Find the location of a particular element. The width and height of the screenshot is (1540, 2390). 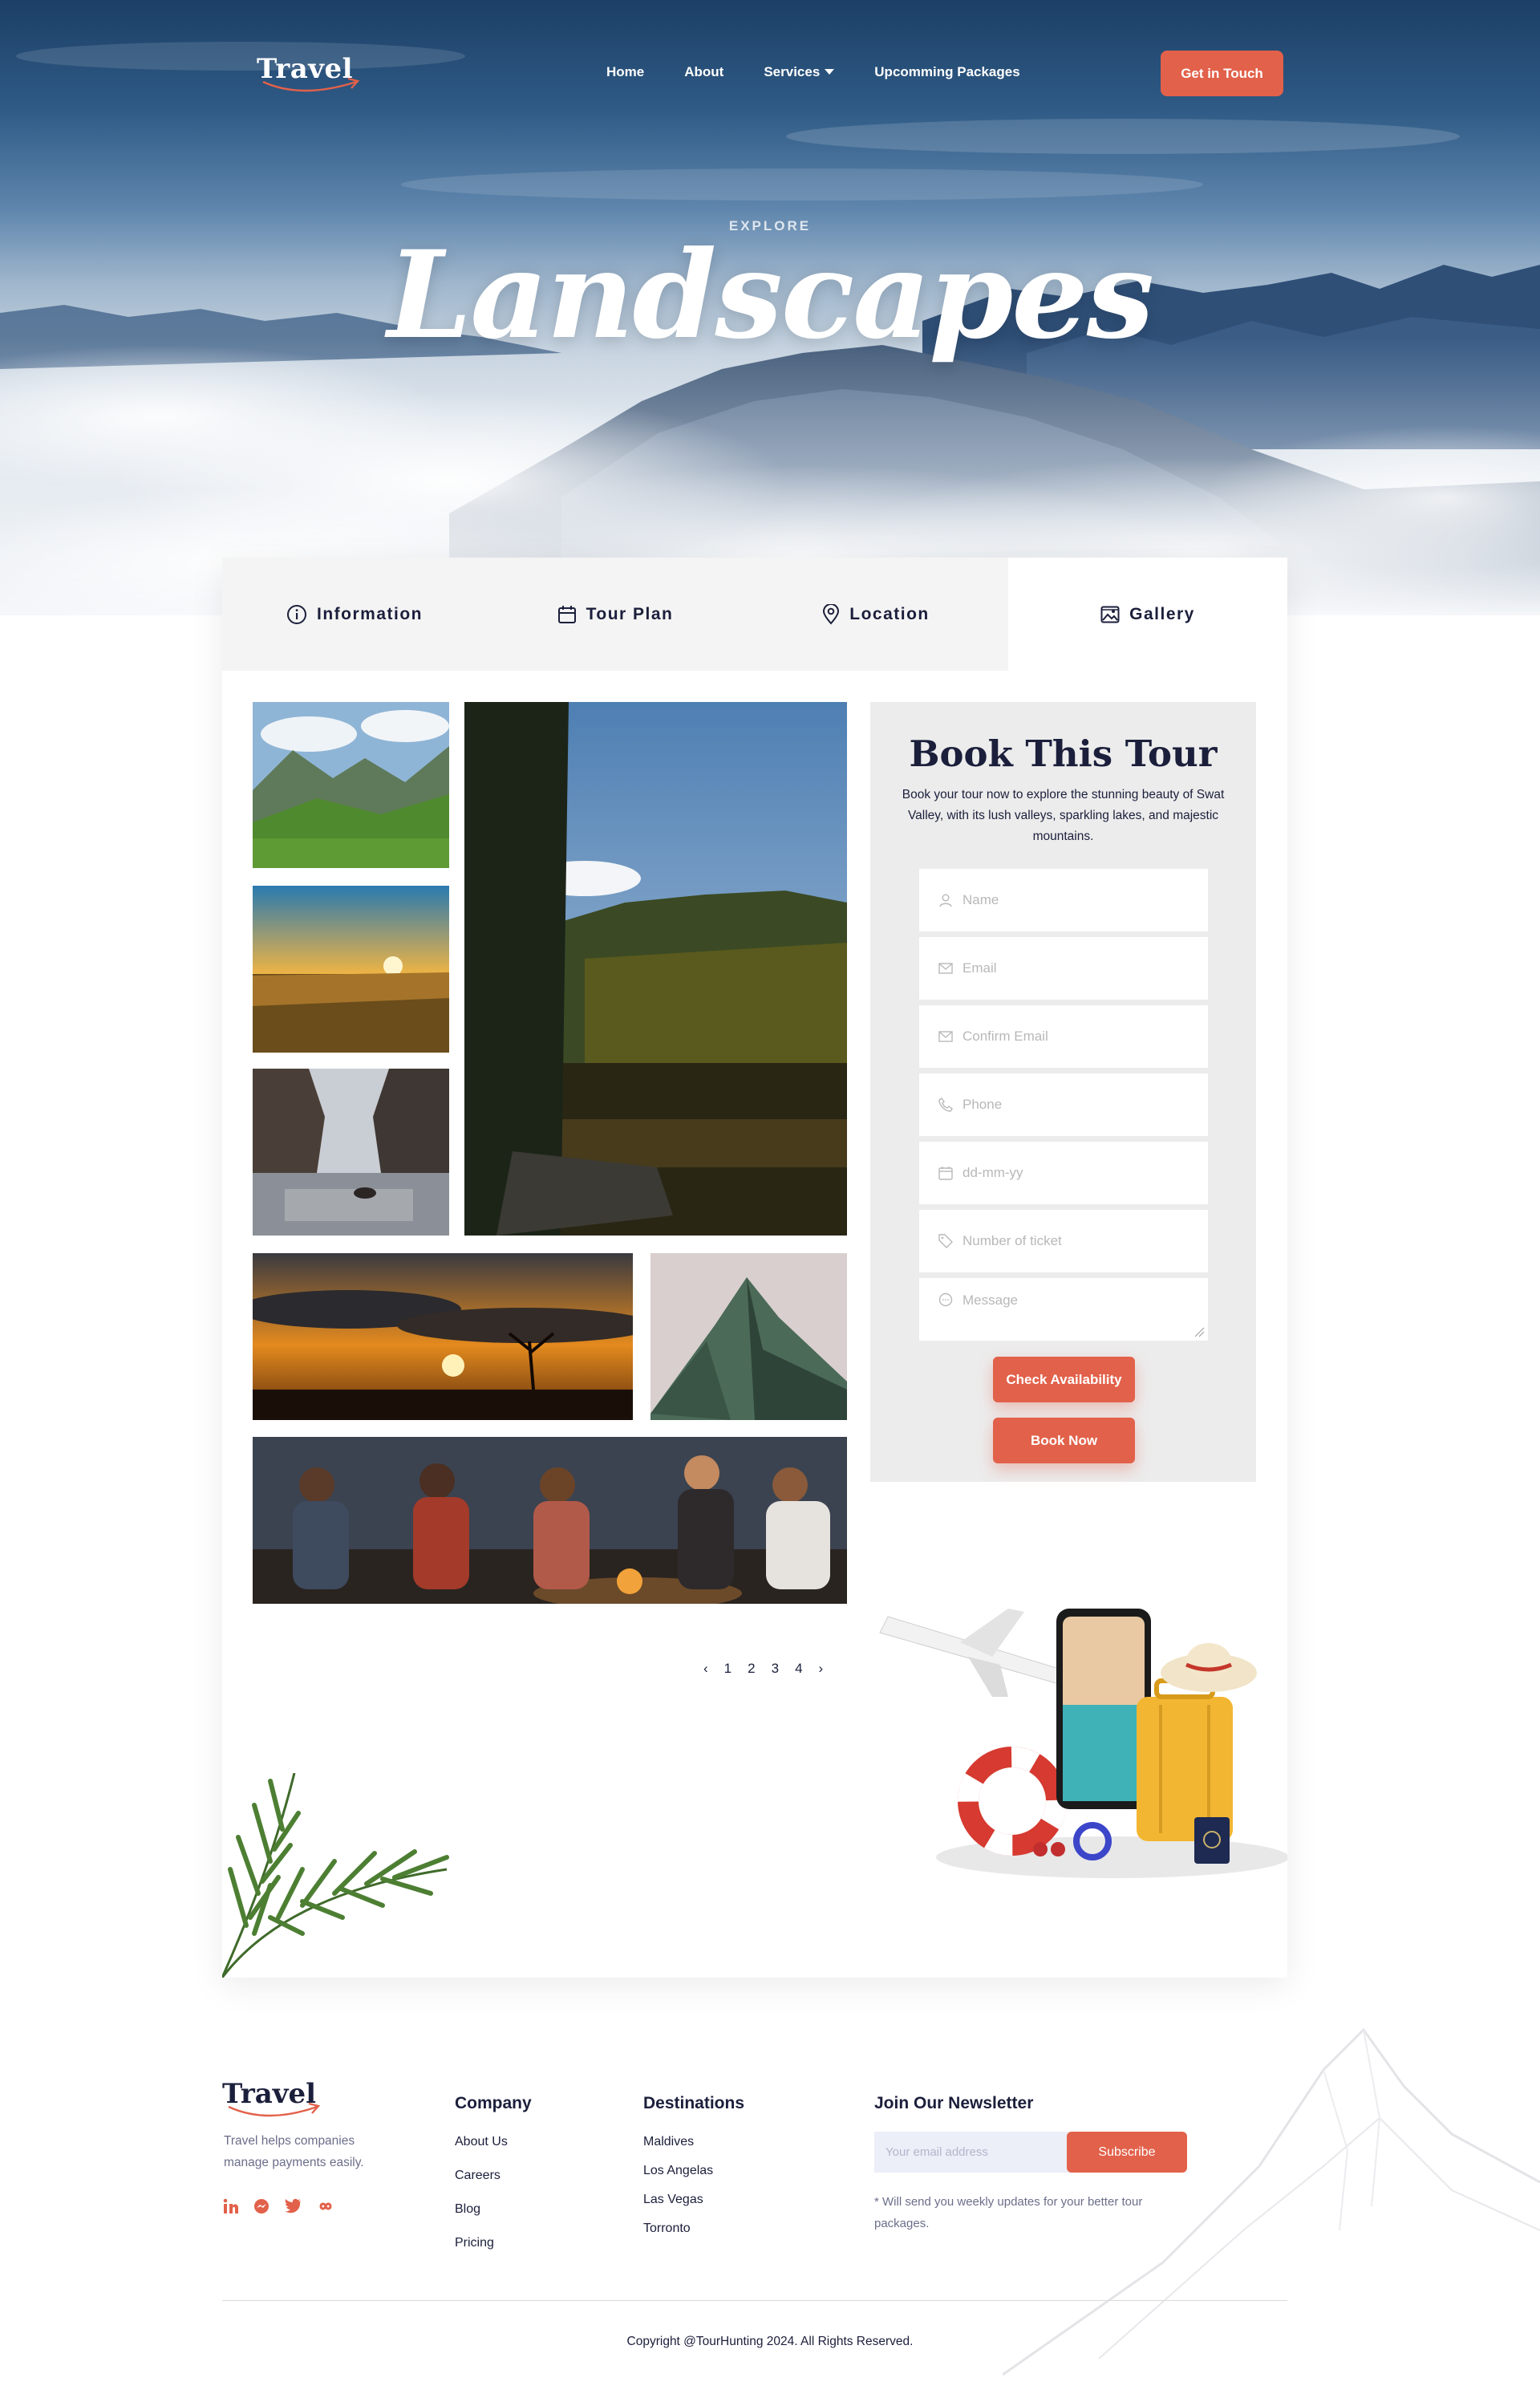

gallery-pagination: ‹ 1 2 3 4 › is located at coordinates (763, 1669).